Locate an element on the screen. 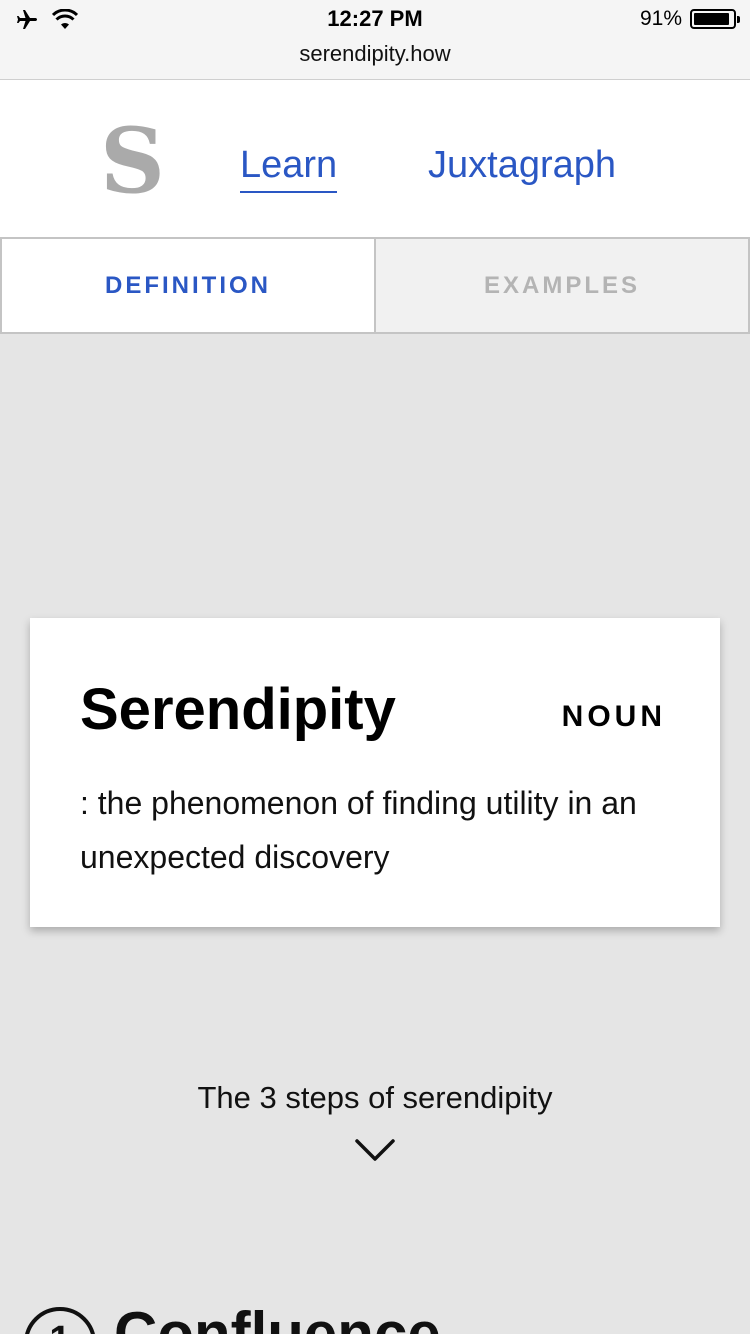 The image size is (750, 1334). definition-word: Serendipity is located at coordinates (238, 709).